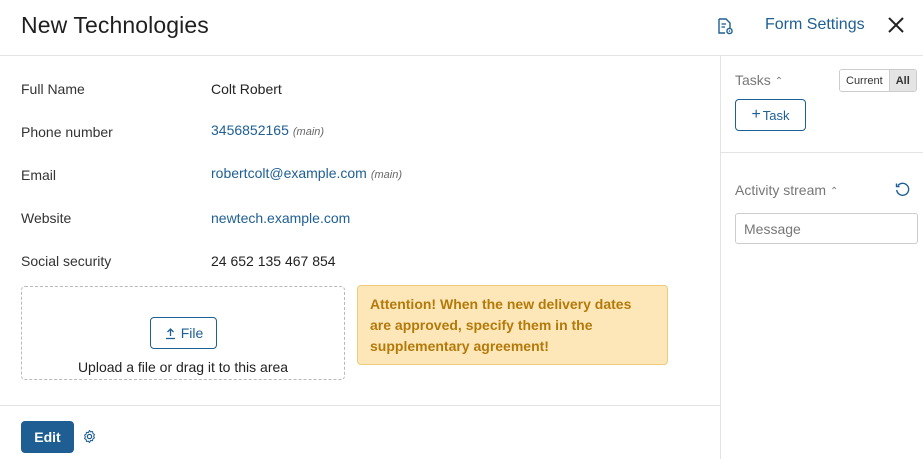  Describe the element at coordinates (46, 218) in the screenshot. I see `website-label: Website` at that location.